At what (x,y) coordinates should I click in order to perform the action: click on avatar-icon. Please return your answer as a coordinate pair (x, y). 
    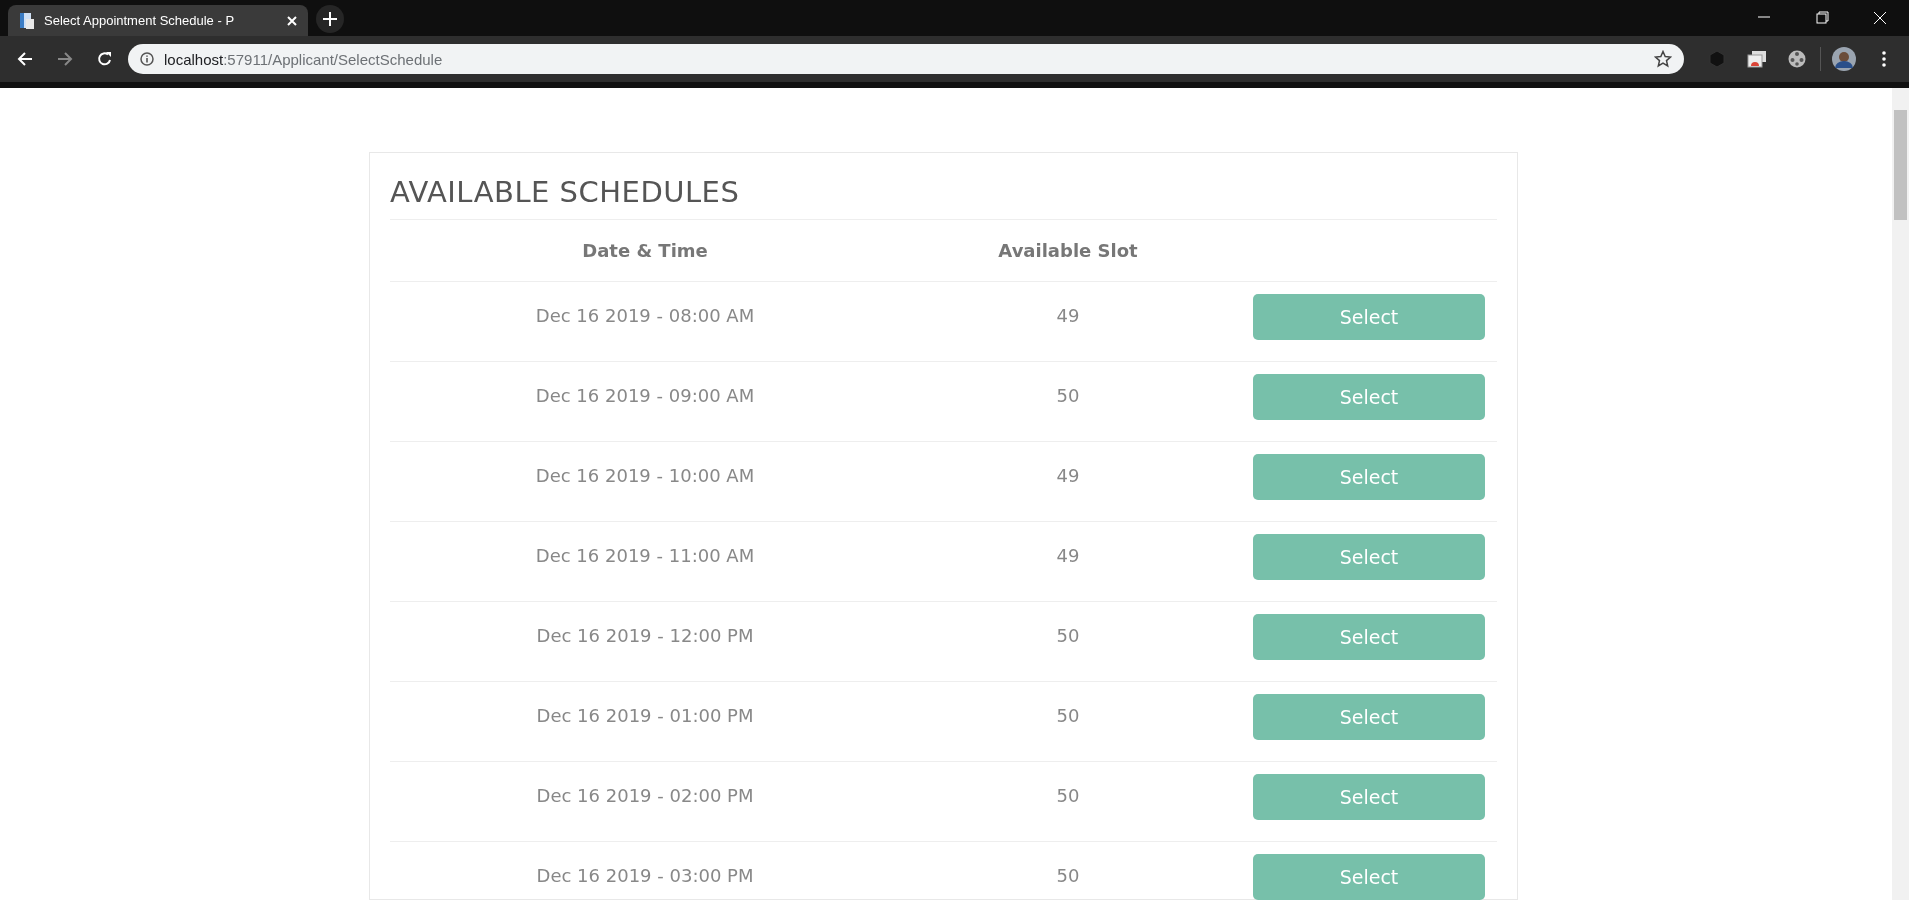
    Looking at the image, I should click on (1844, 59).